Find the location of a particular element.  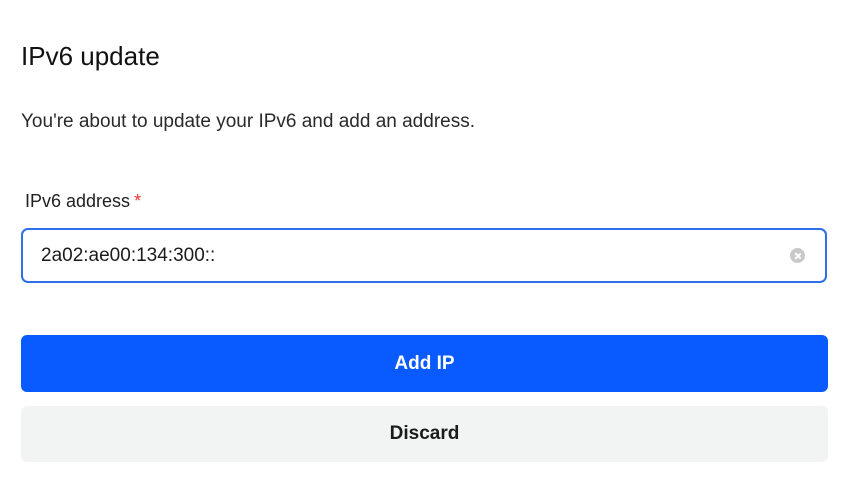

ipv6-address-input is located at coordinates (411, 255).